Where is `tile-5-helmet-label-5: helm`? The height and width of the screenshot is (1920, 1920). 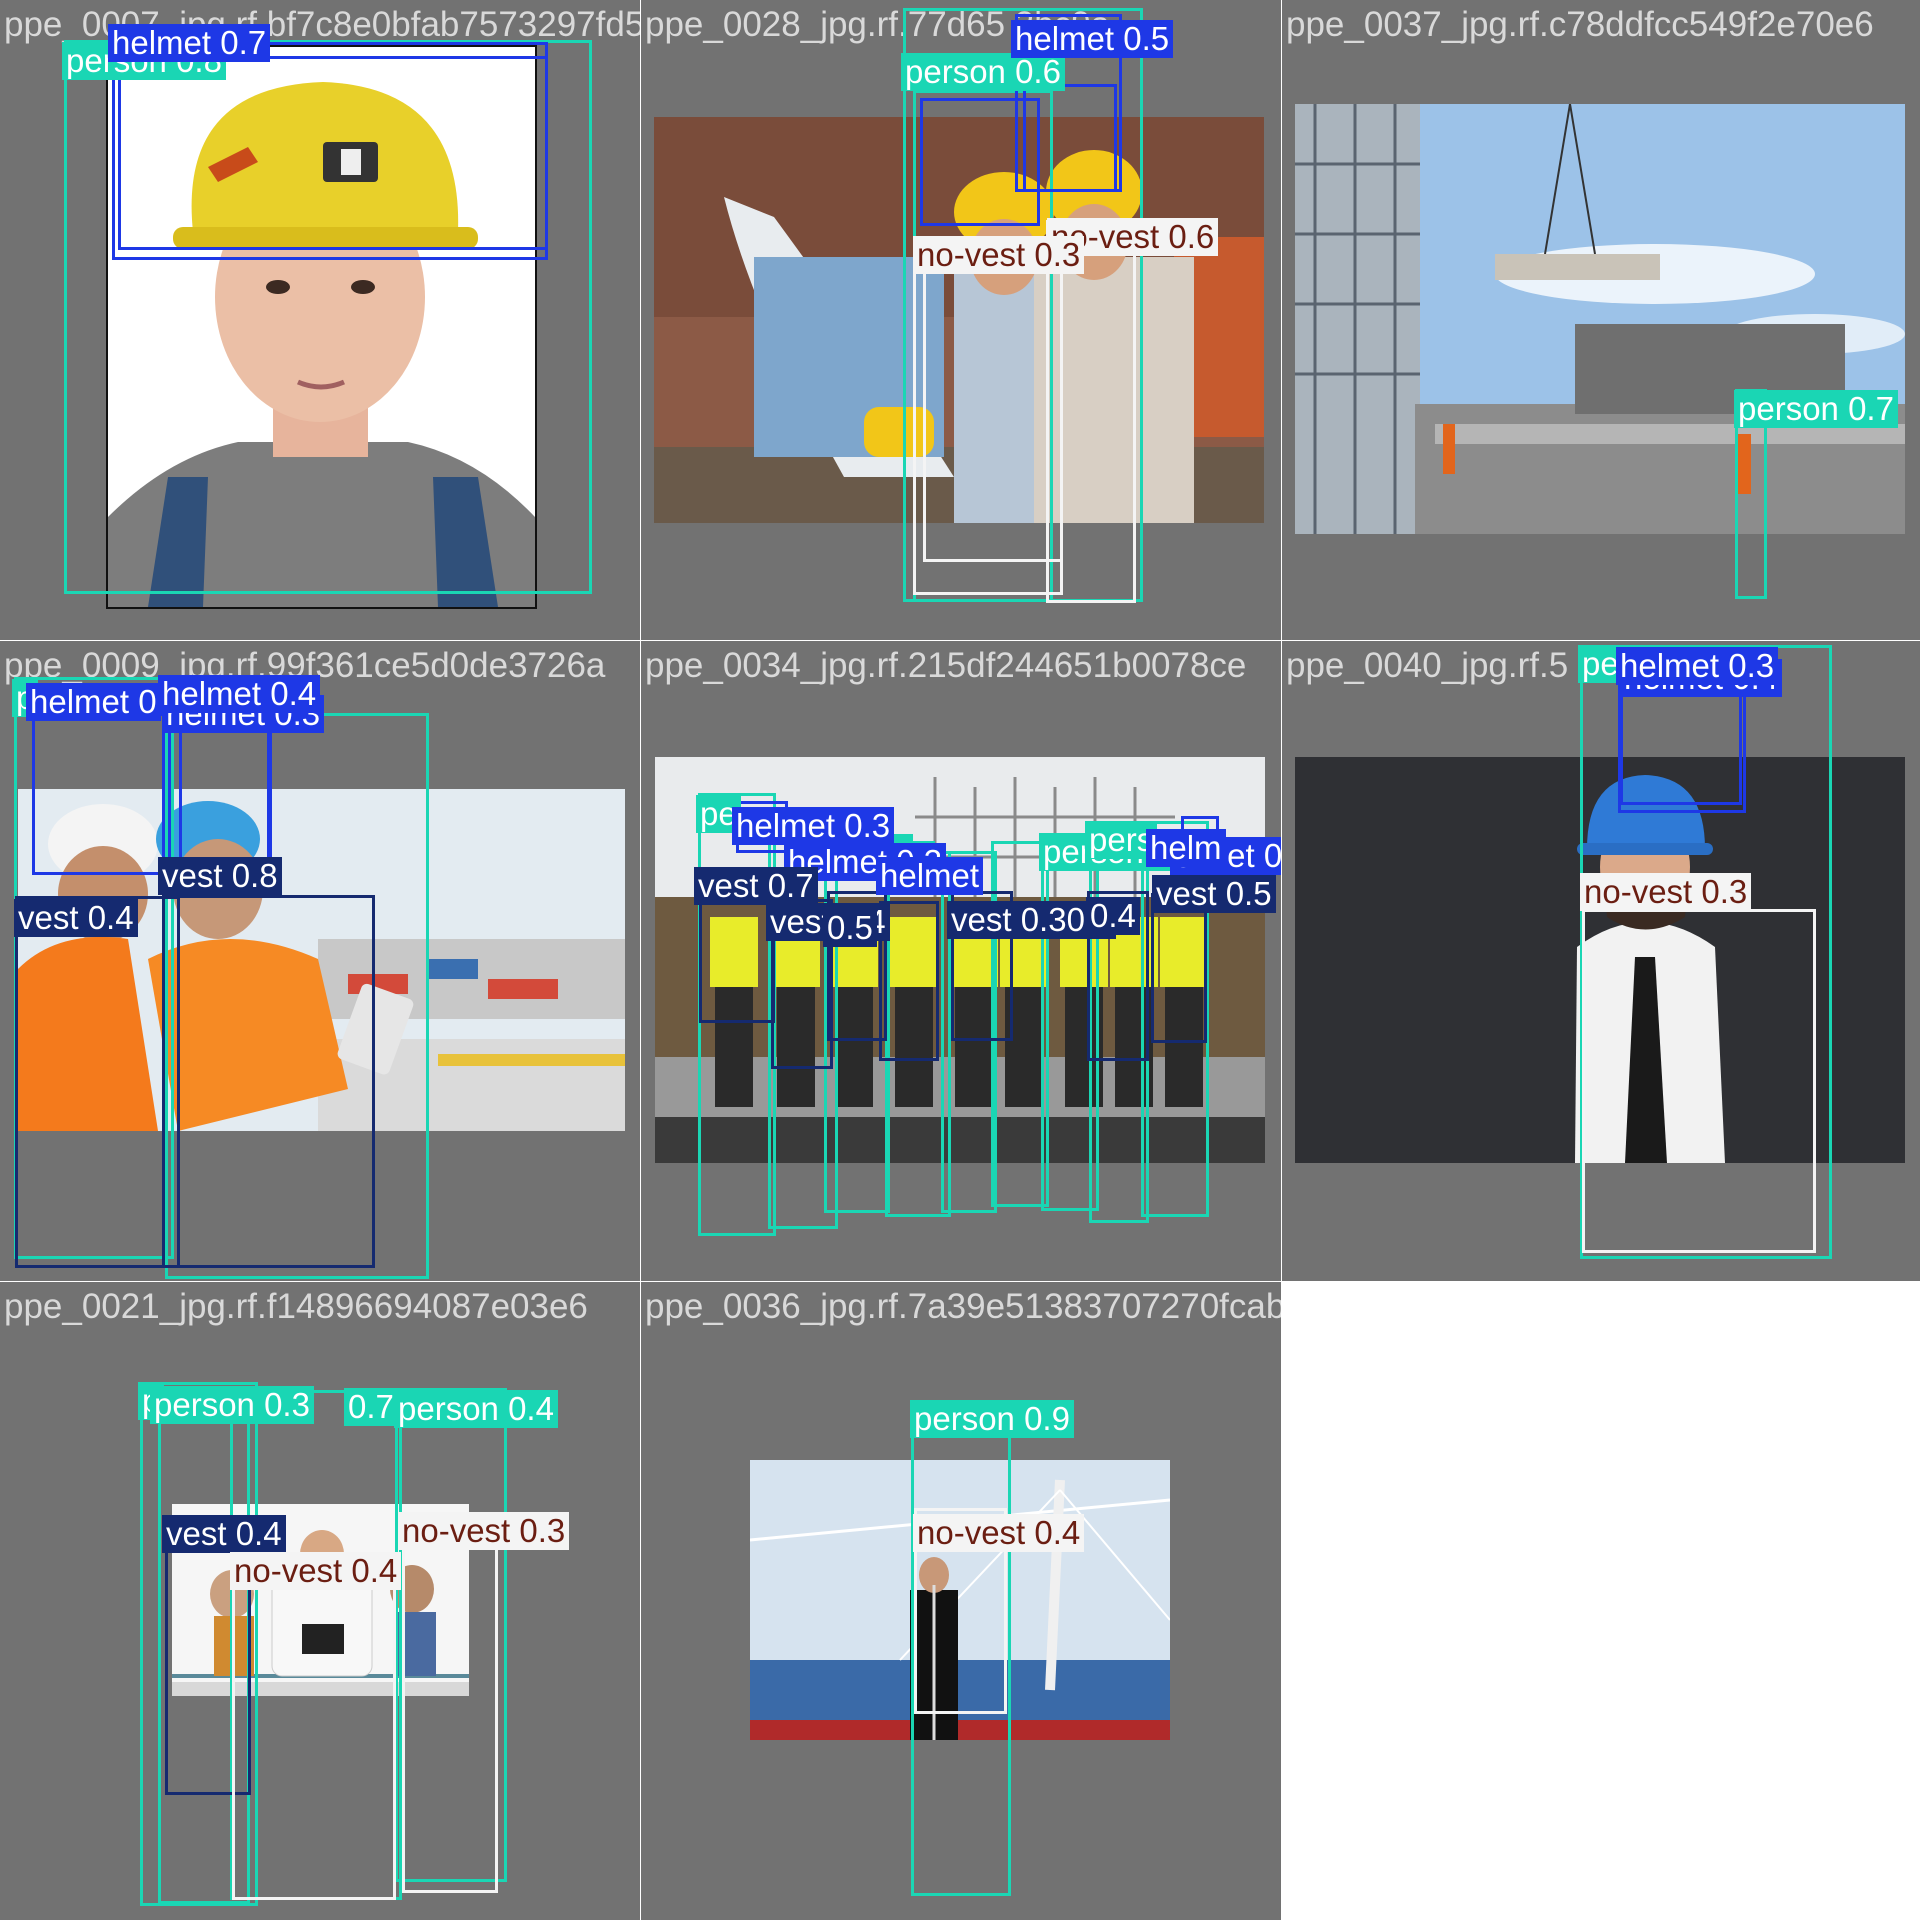 tile-5-helmet-label-5: helm is located at coordinates (1186, 848).